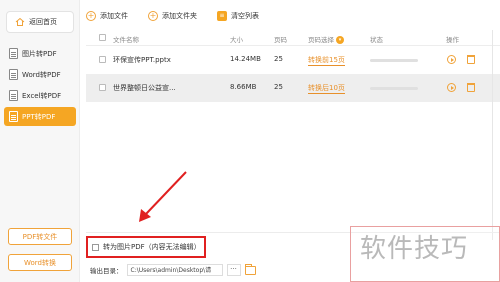 This screenshot has height=282, width=500. I want to click on column-header-actions: 操作, so click(452, 40).